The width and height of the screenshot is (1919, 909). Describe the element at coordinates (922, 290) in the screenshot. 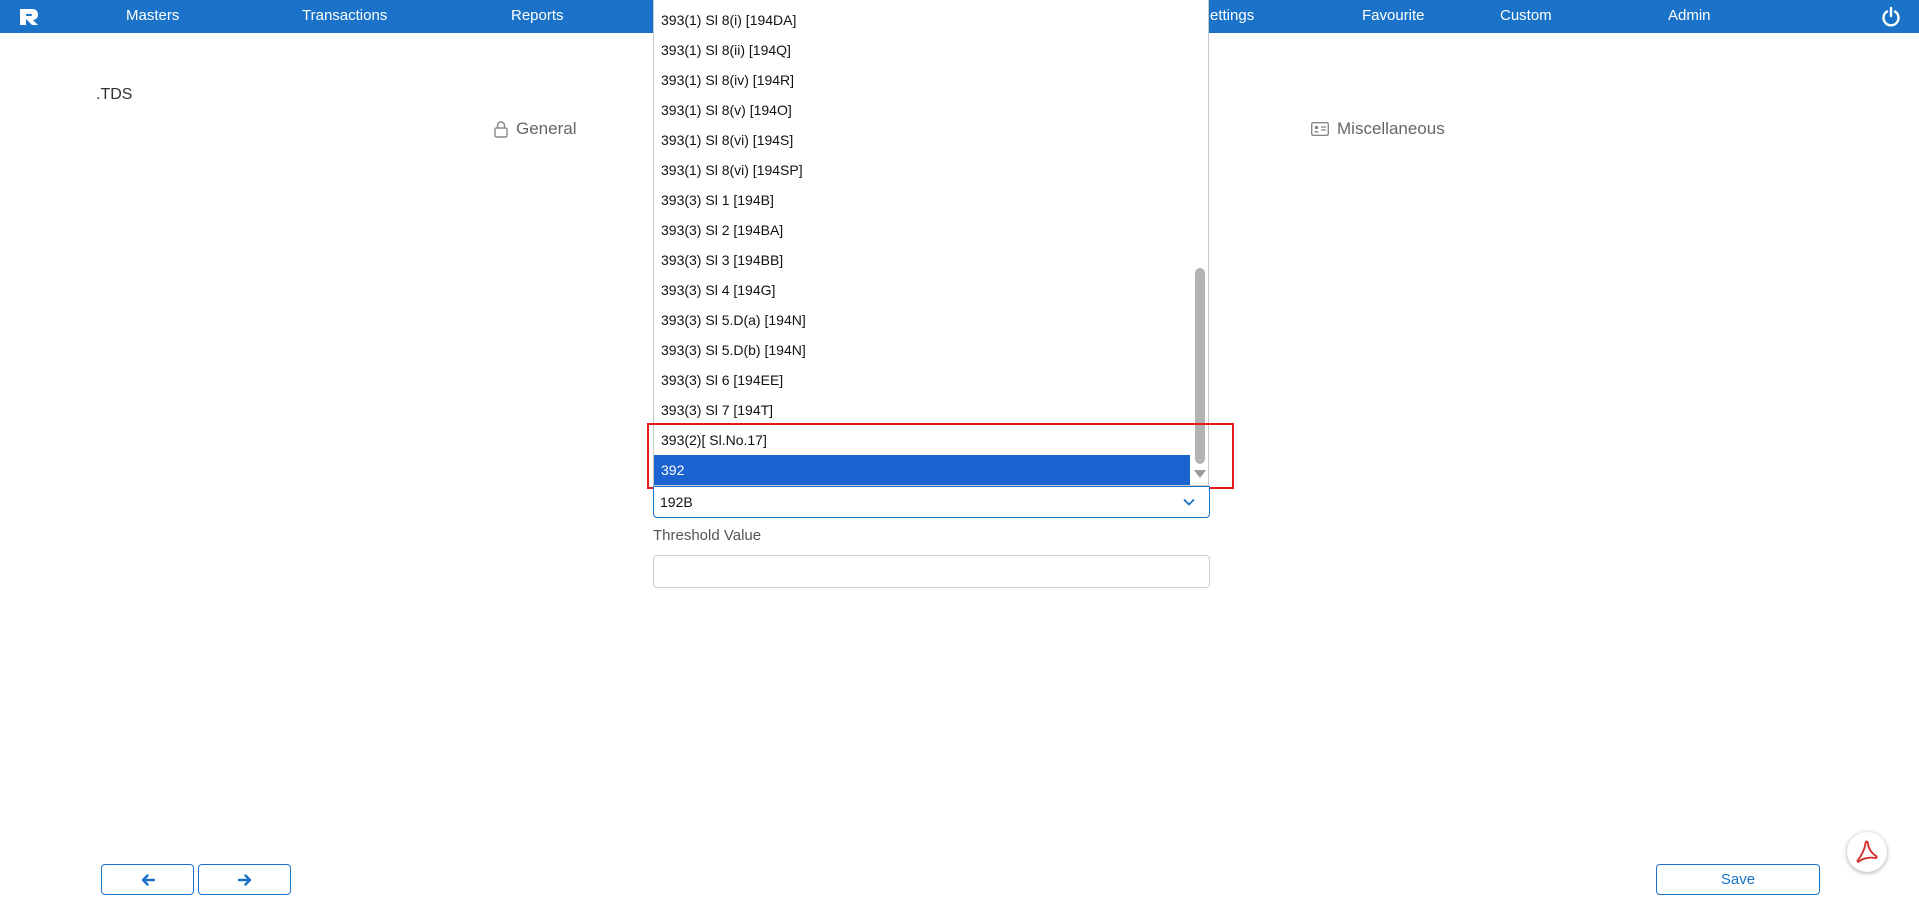

I see `dropdown-option: 393(3) Sl 4 [194G]` at that location.